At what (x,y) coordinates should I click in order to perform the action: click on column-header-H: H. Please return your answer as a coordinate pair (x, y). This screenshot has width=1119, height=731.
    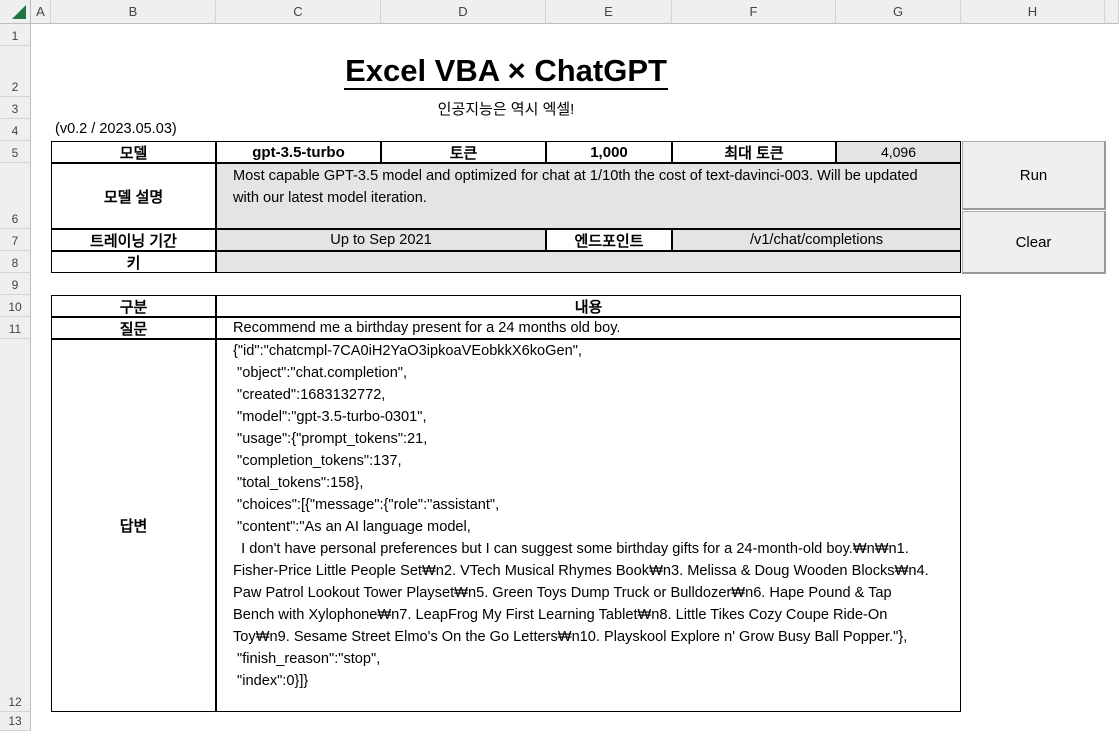
    Looking at the image, I should click on (1033, 12).